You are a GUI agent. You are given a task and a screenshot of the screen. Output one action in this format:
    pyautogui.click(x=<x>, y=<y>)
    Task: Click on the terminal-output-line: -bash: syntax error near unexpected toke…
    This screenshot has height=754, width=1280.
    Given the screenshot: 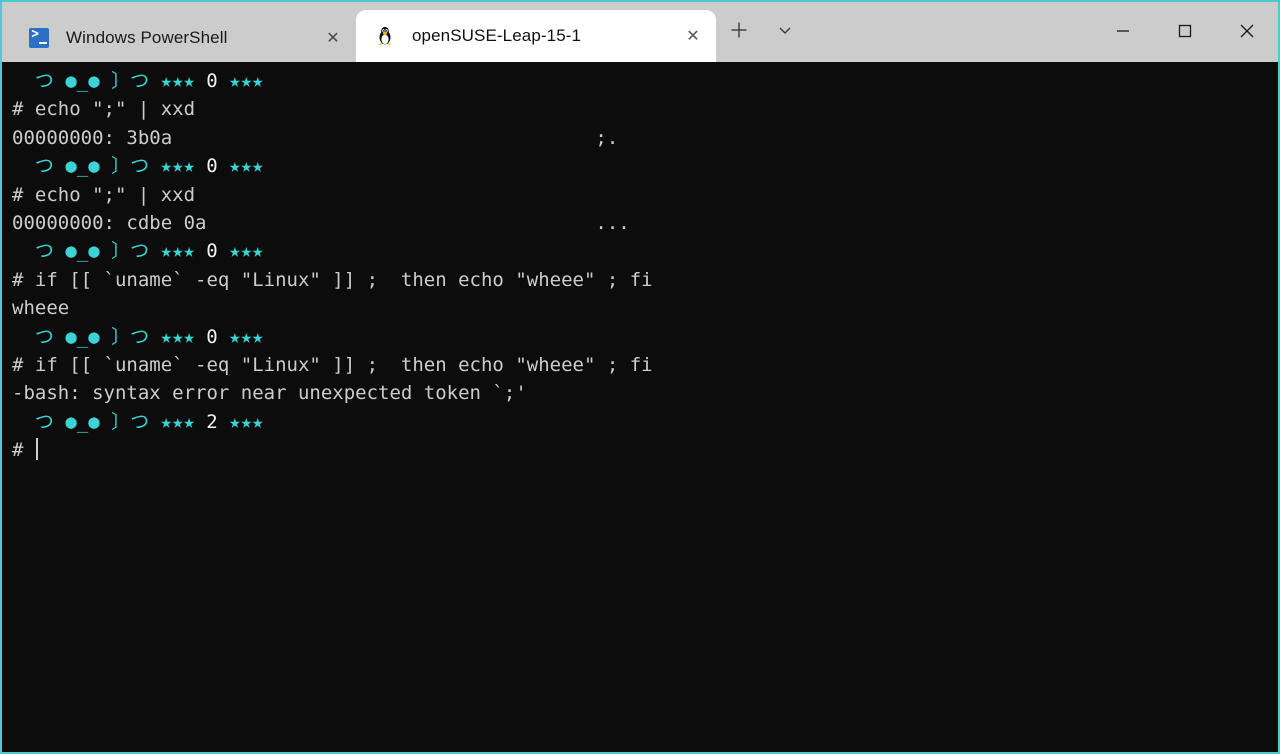 What is the action you would take?
    pyautogui.click(x=644, y=393)
    